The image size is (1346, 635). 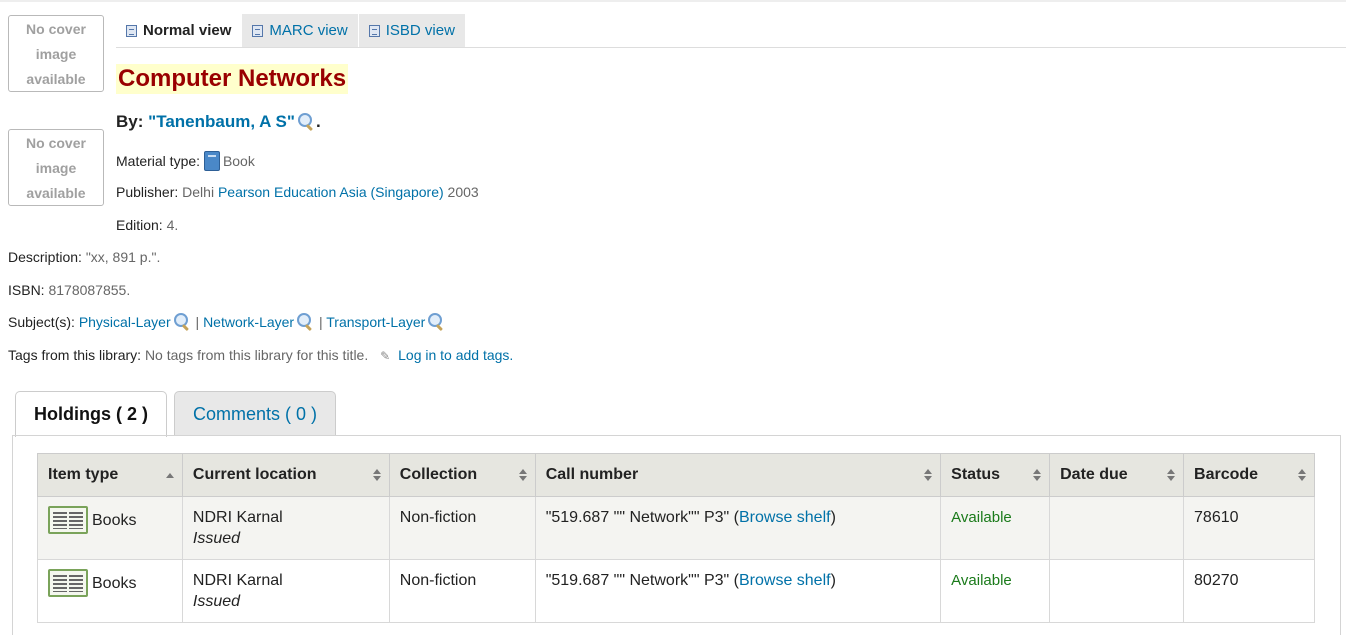 What do you see at coordinates (1117, 475) in the screenshot?
I see `column-header-date-due: Date due` at bounding box center [1117, 475].